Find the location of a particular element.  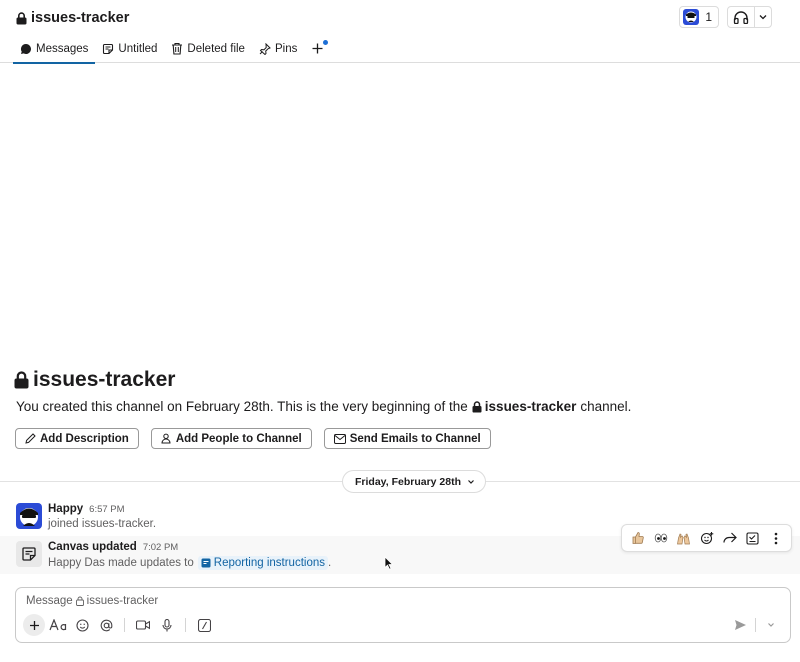

email-icon is located at coordinates (339, 438).